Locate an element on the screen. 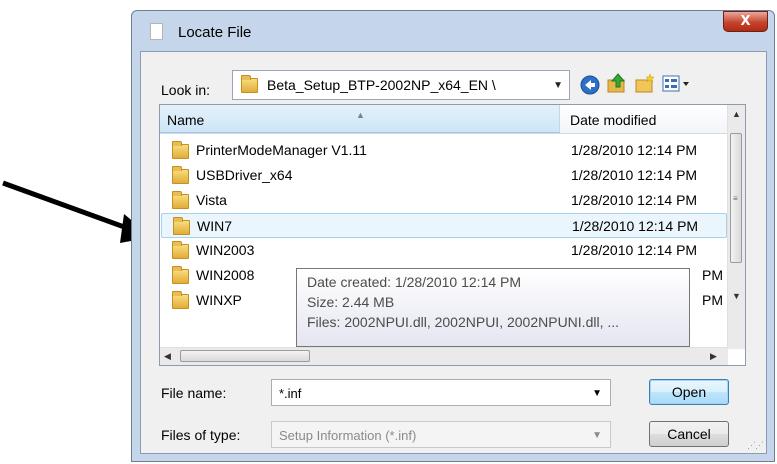  view-menu-icon is located at coordinates (677, 84).